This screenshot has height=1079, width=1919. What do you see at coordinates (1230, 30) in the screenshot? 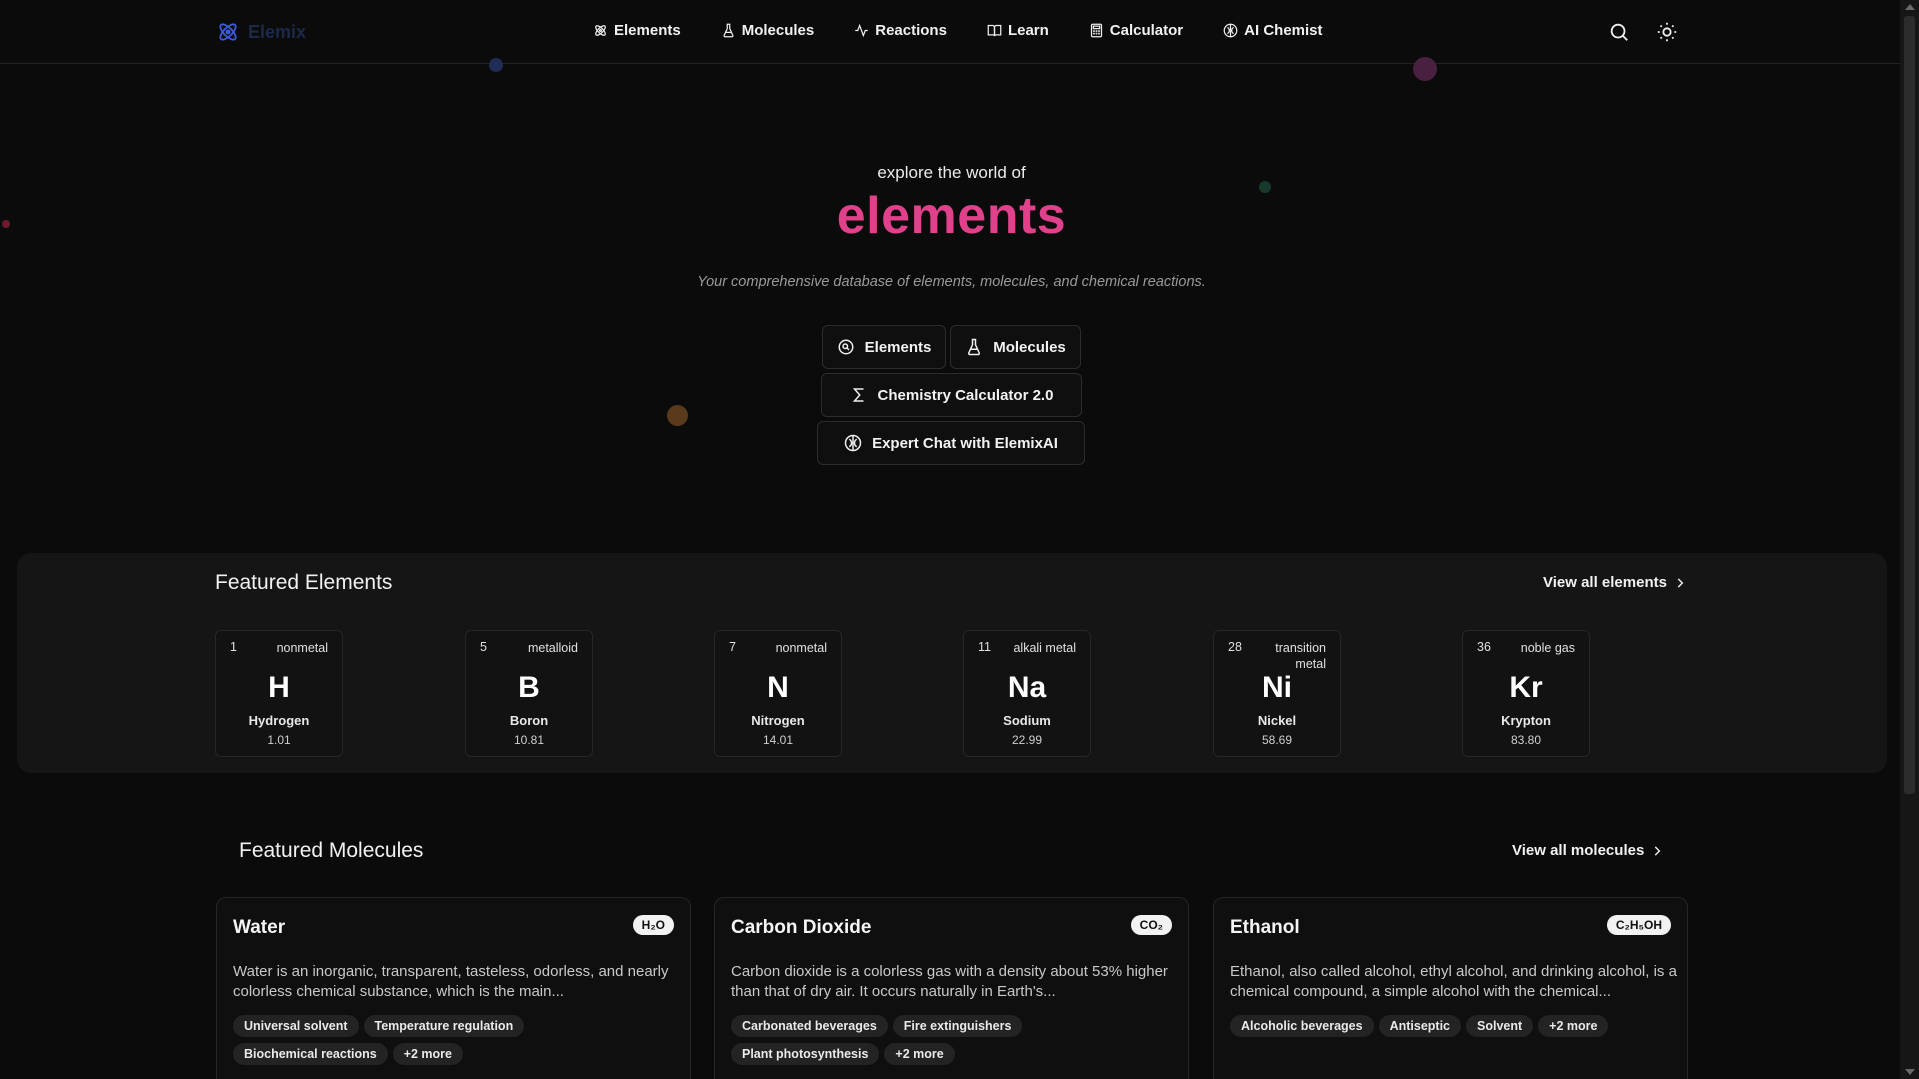
I see `brain-icon` at bounding box center [1230, 30].